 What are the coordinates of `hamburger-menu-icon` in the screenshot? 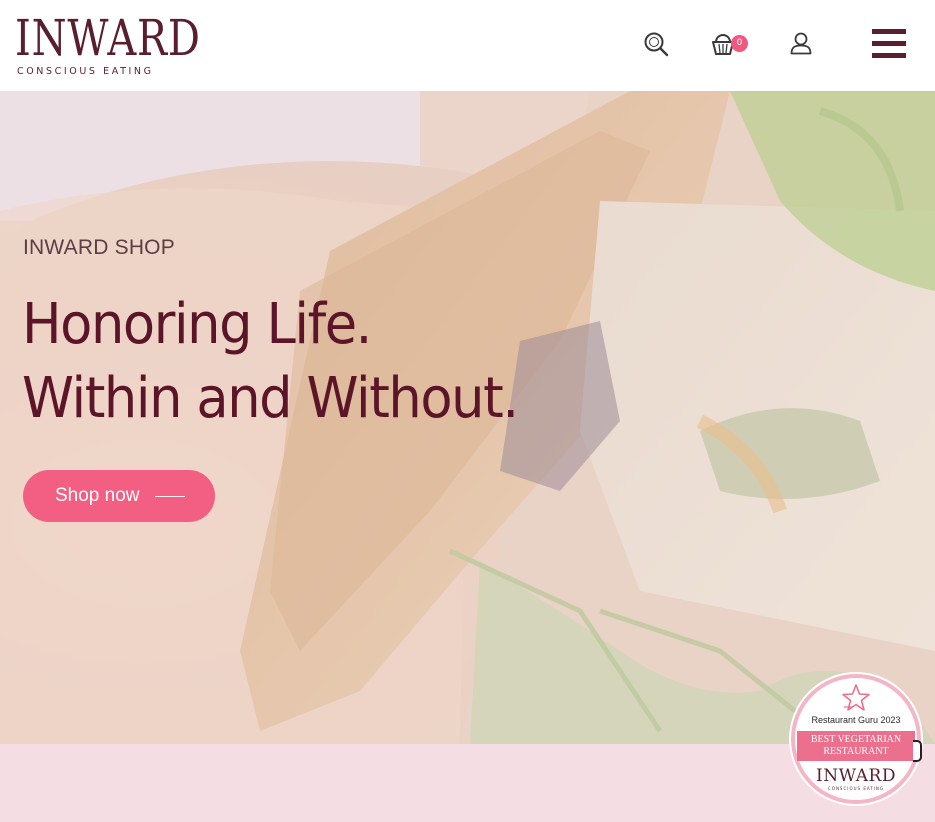 It's located at (889, 43).